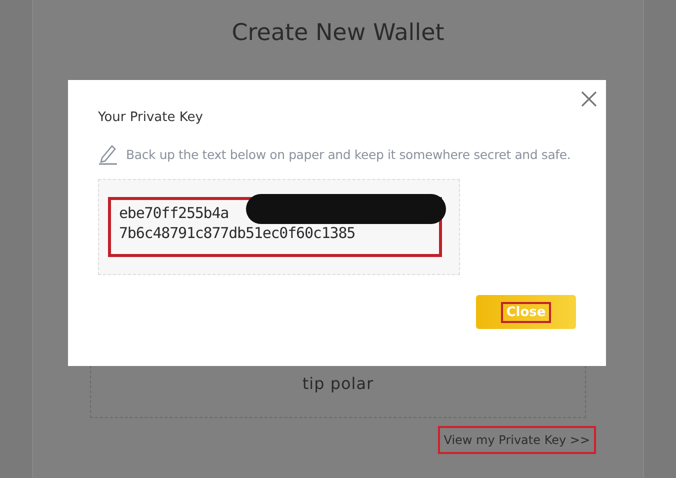 This screenshot has height=478, width=676. Describe the element at coordinates (151, 117) in the screenshot. I see `dialog-title: Your Private Key` at that location.